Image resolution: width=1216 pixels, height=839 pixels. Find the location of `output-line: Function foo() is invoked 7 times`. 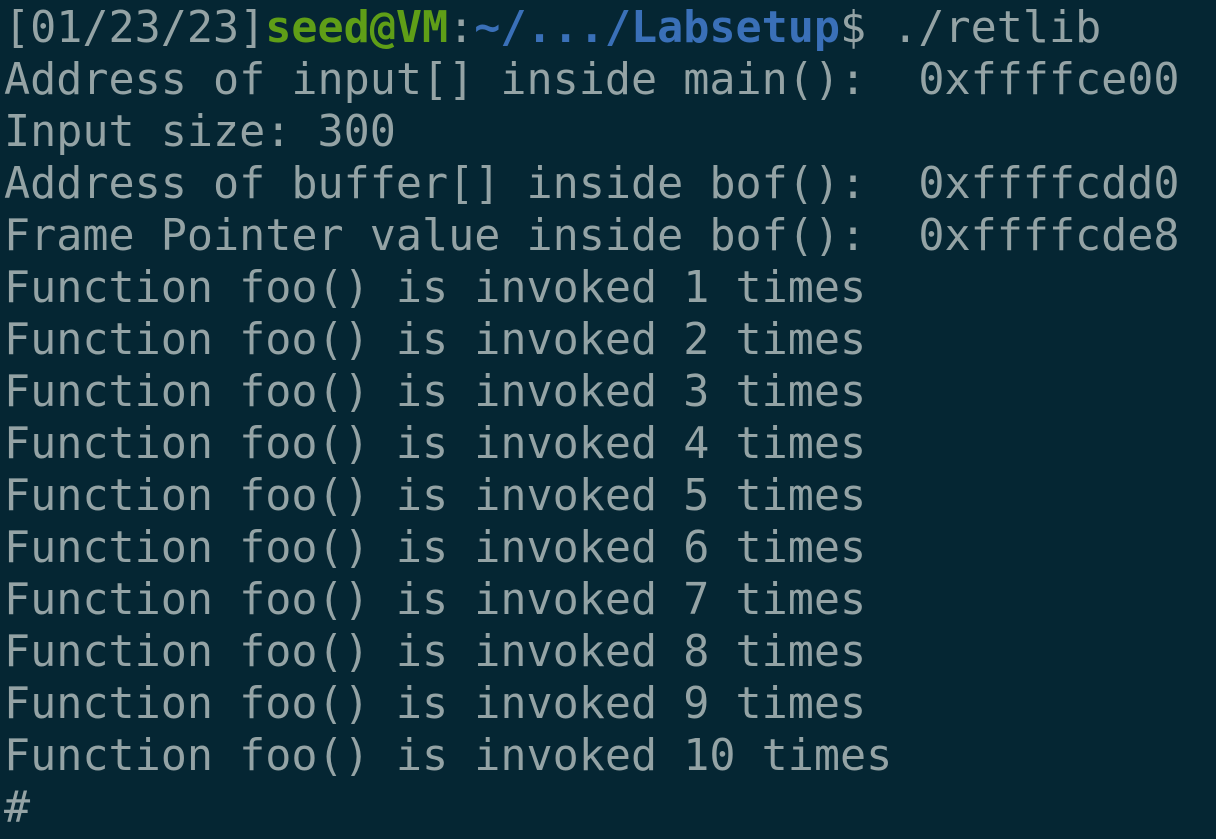

output-line: Function foo() is invoked 7 times is located at coordinates (435, 600).